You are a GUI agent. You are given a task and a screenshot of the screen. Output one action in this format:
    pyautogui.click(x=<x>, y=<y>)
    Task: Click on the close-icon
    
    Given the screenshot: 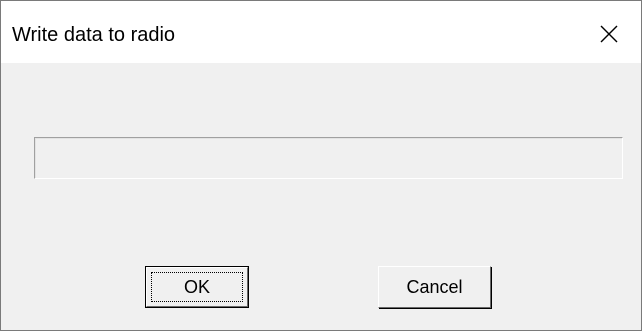 What is the action you would take?
    pyautogui.click(x=609, y=34)
    